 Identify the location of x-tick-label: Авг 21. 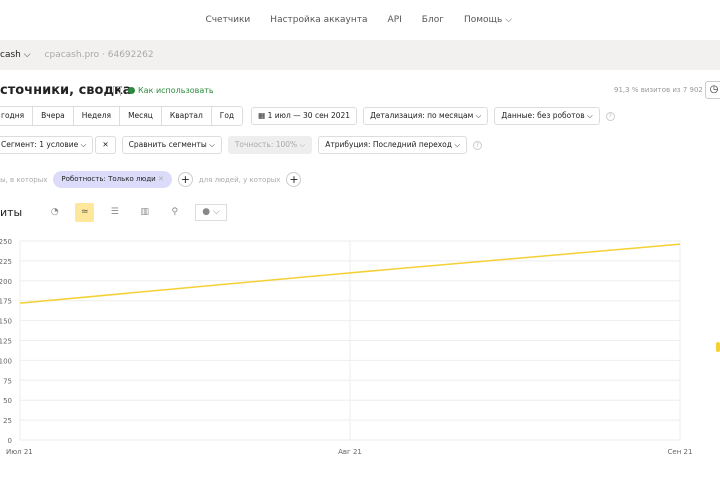
(350, 452).